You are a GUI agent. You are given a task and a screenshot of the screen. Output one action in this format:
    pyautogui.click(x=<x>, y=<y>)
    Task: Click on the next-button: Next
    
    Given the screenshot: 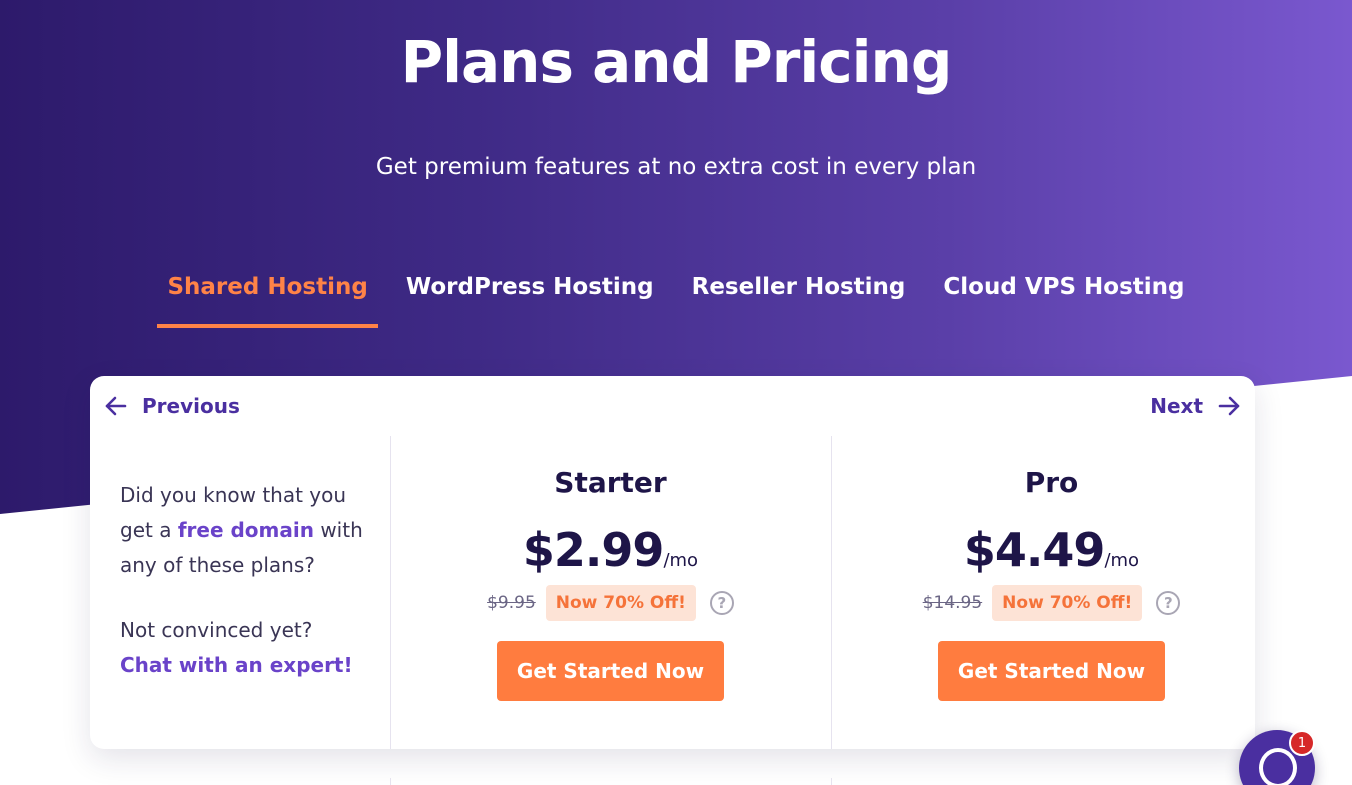 What is the action you would take?
    pyautogui.click(x=1195, y=406)
    